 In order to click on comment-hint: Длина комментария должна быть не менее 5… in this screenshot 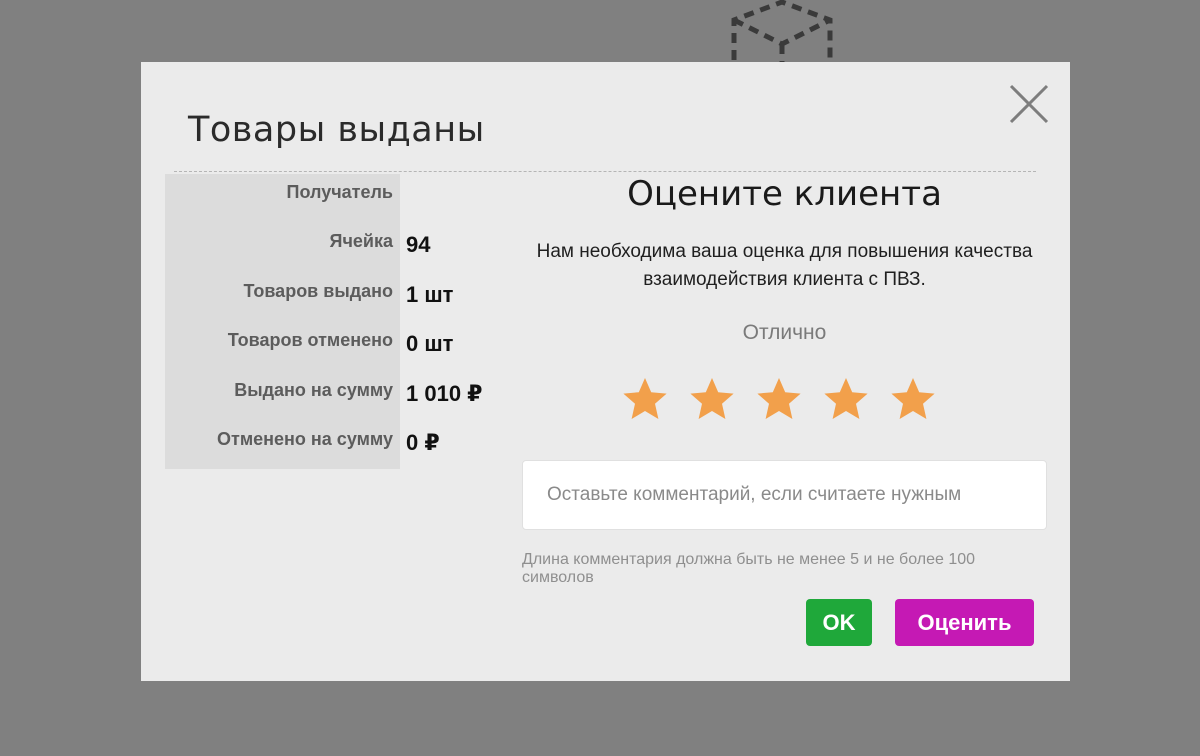, I will do `click(749, 568)`.